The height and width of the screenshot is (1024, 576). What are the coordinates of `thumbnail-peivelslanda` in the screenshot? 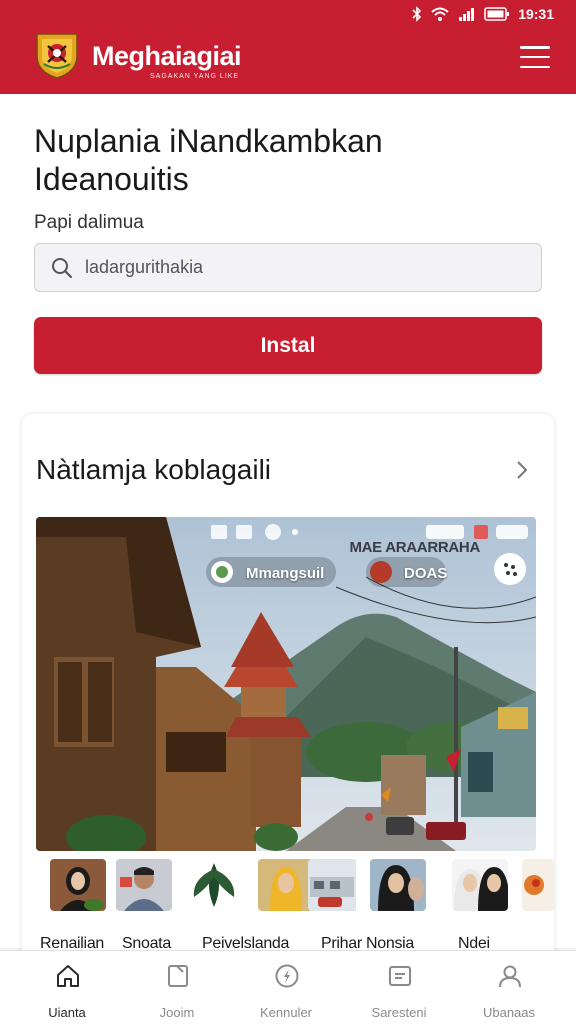 It's located at (214, 885).